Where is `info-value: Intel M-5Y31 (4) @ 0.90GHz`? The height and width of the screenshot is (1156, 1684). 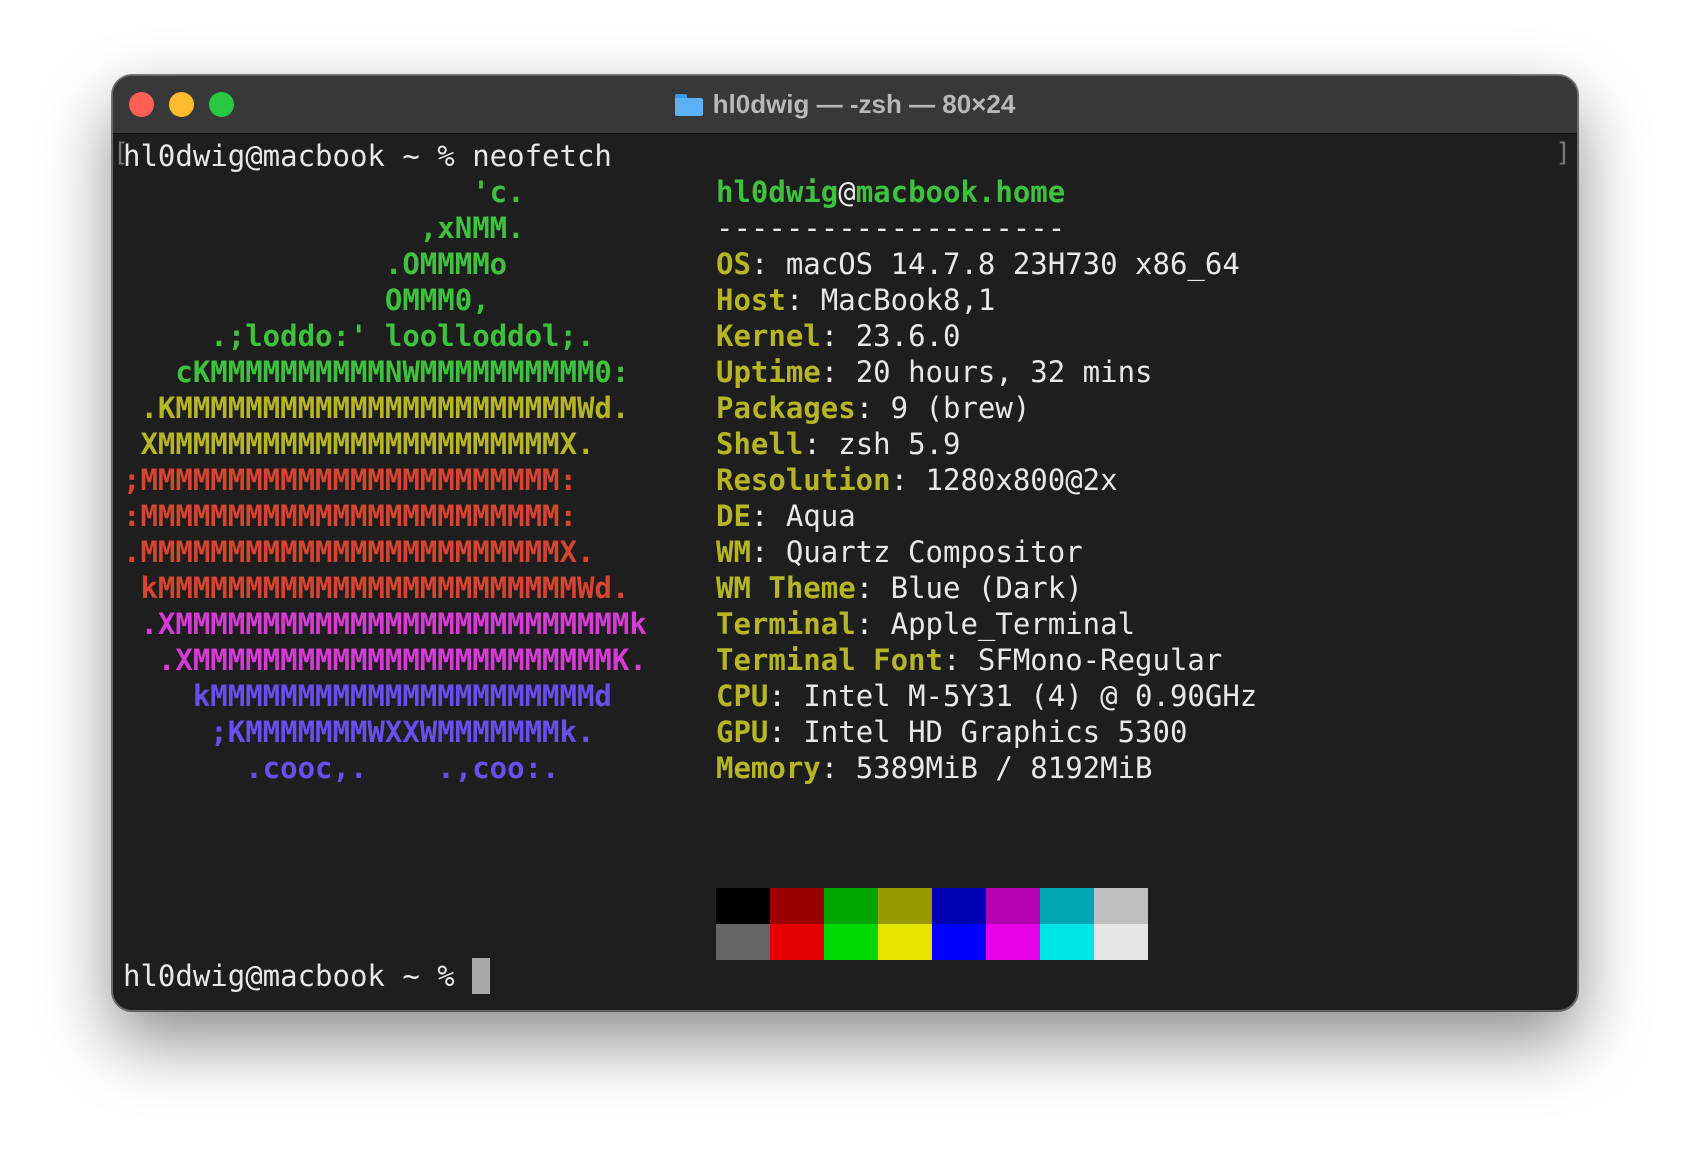
info-value: Intel M-5Y31 (4) @ 0.90GHz is located at coordinates (1030, 696).